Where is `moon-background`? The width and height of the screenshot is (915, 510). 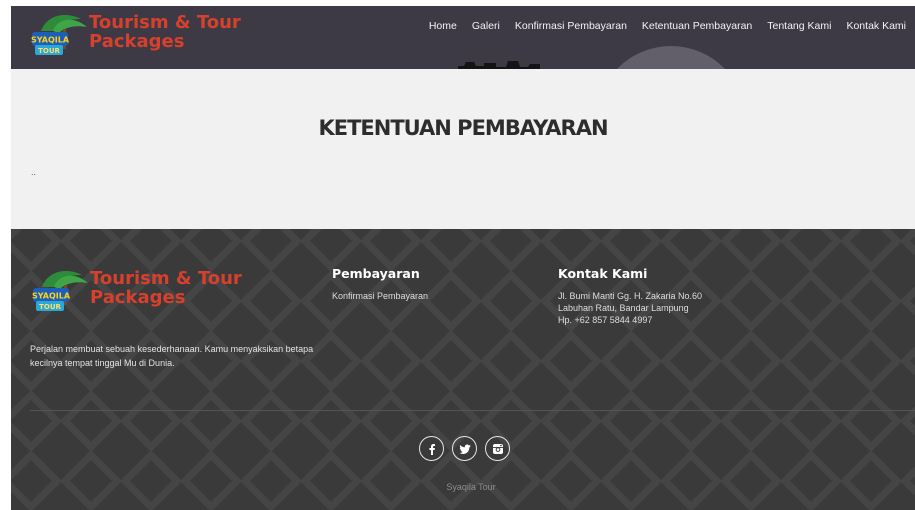
moon-background is located at coordinates (671, 57).